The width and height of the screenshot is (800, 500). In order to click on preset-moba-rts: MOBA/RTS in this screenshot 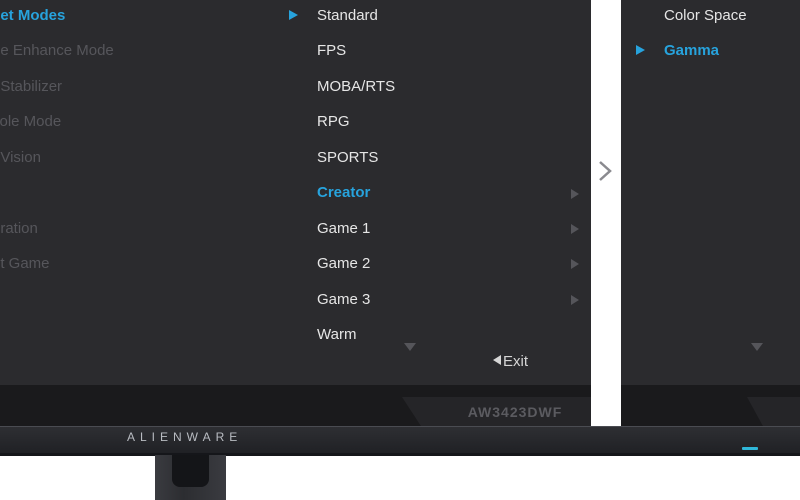, I will do `click(356, 86)`.